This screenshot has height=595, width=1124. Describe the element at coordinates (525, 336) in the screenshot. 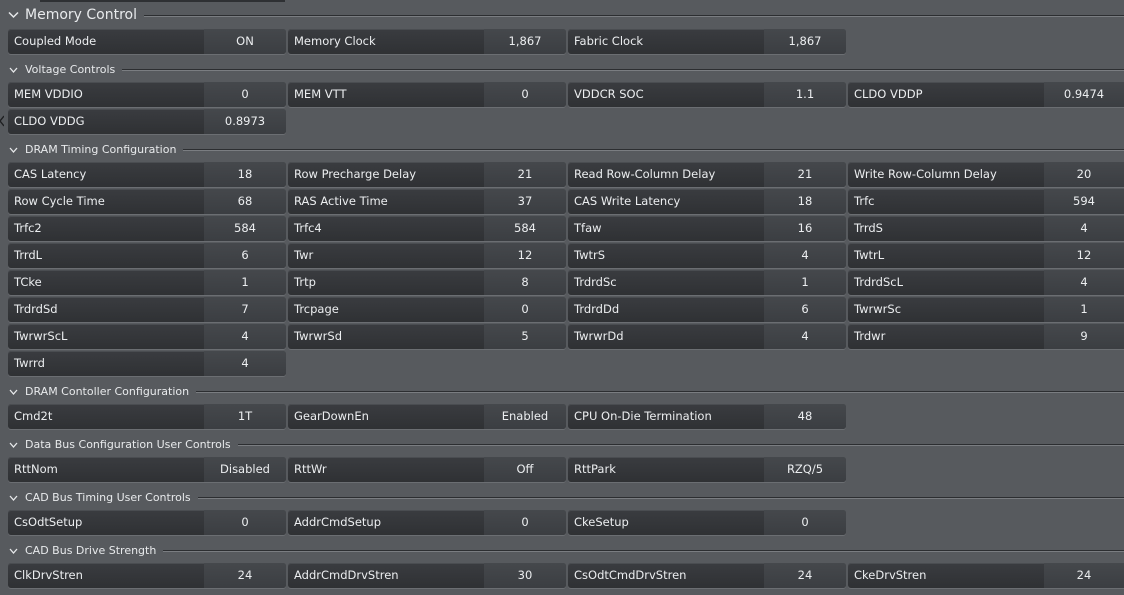

I see `setting-value: 5` at that location.